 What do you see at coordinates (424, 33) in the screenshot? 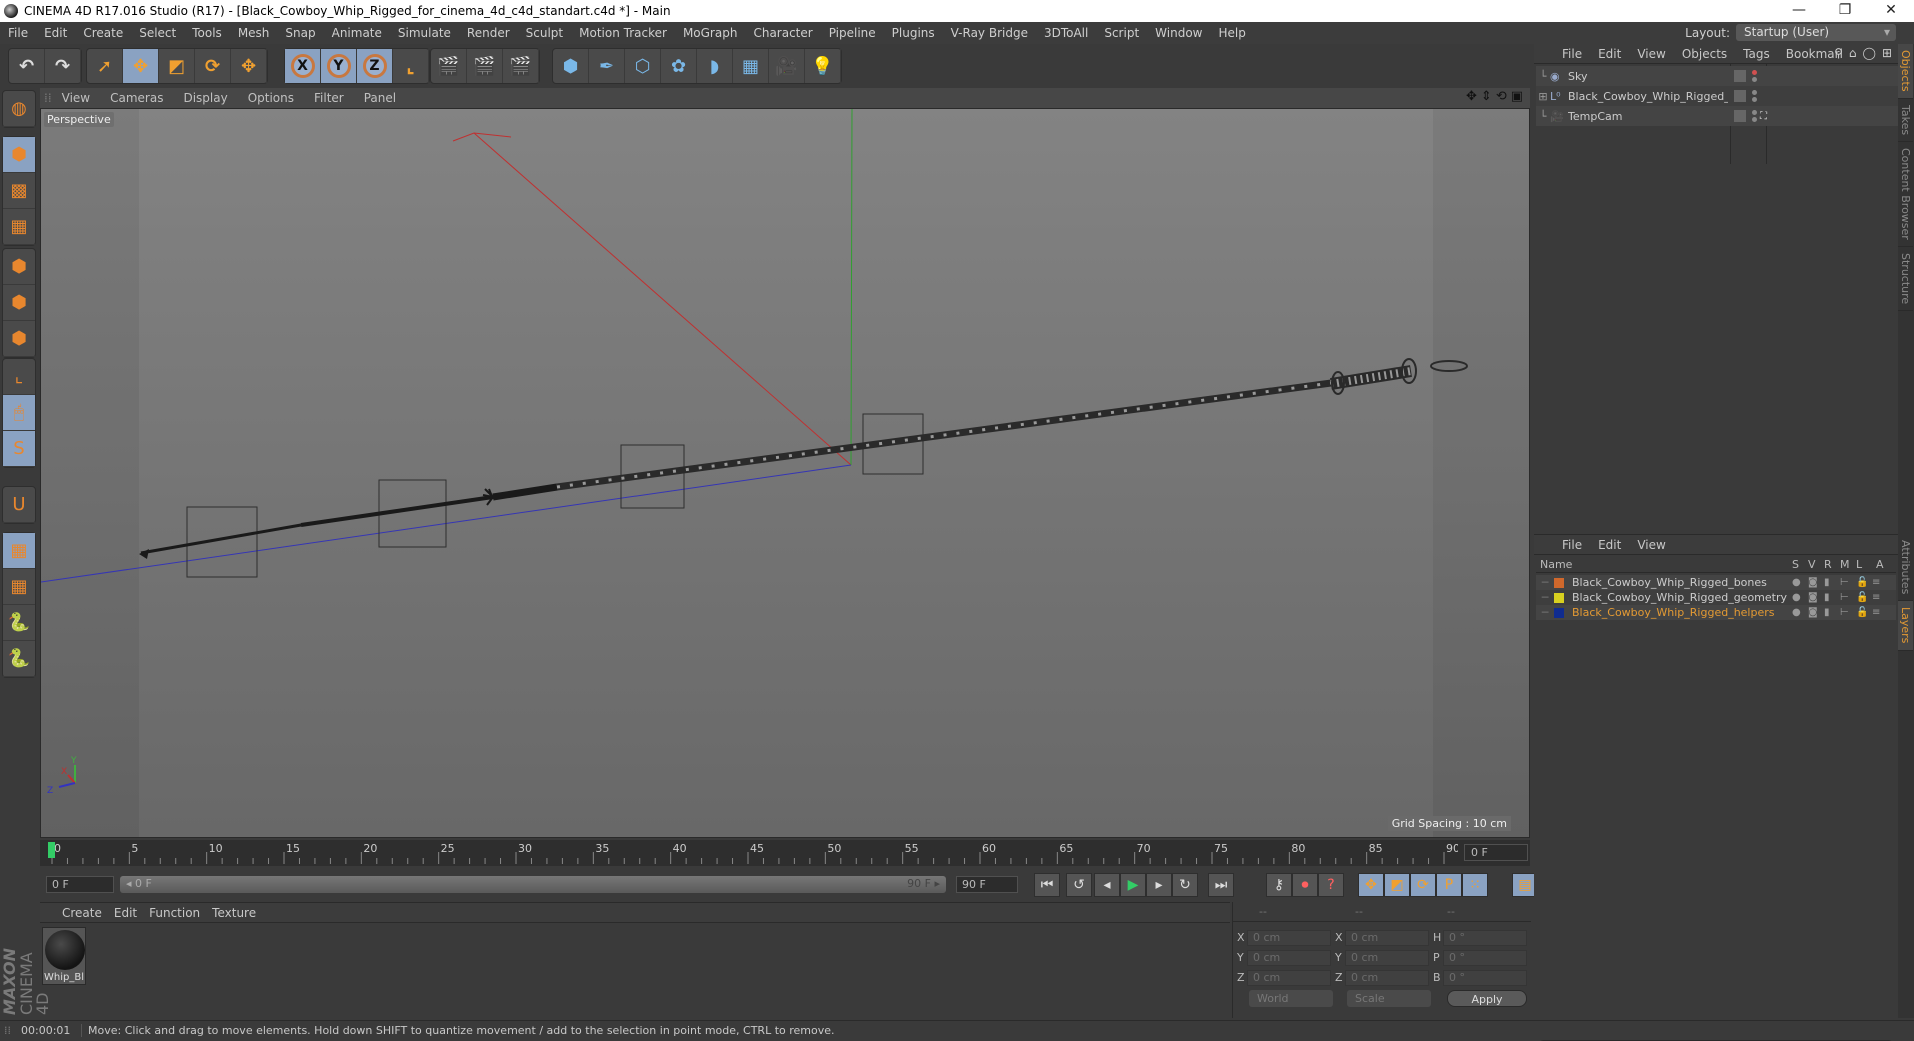
I see `menu-simulate: Simulate` at bounding box center [424, 33].